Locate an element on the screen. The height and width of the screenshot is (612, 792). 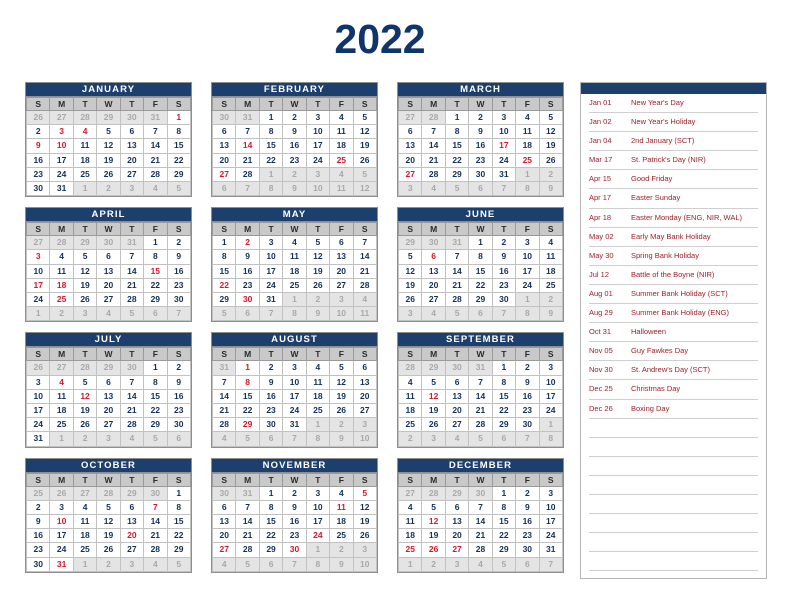
day-cell: 30 is located at coordinates (179, 425).